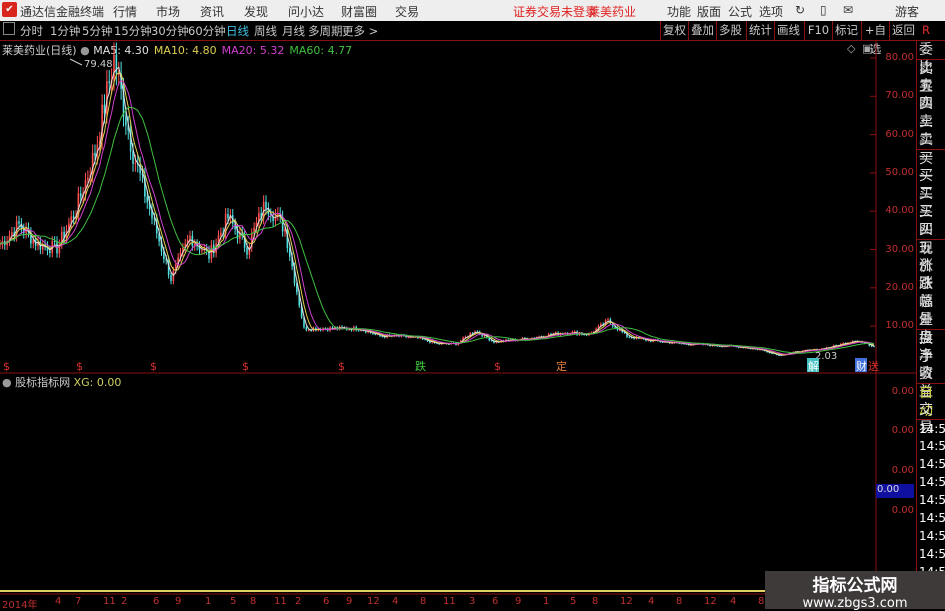  Describe the element at coordinates (926, 185) in the screenshot. I see `quote-field: 买二` at that location.